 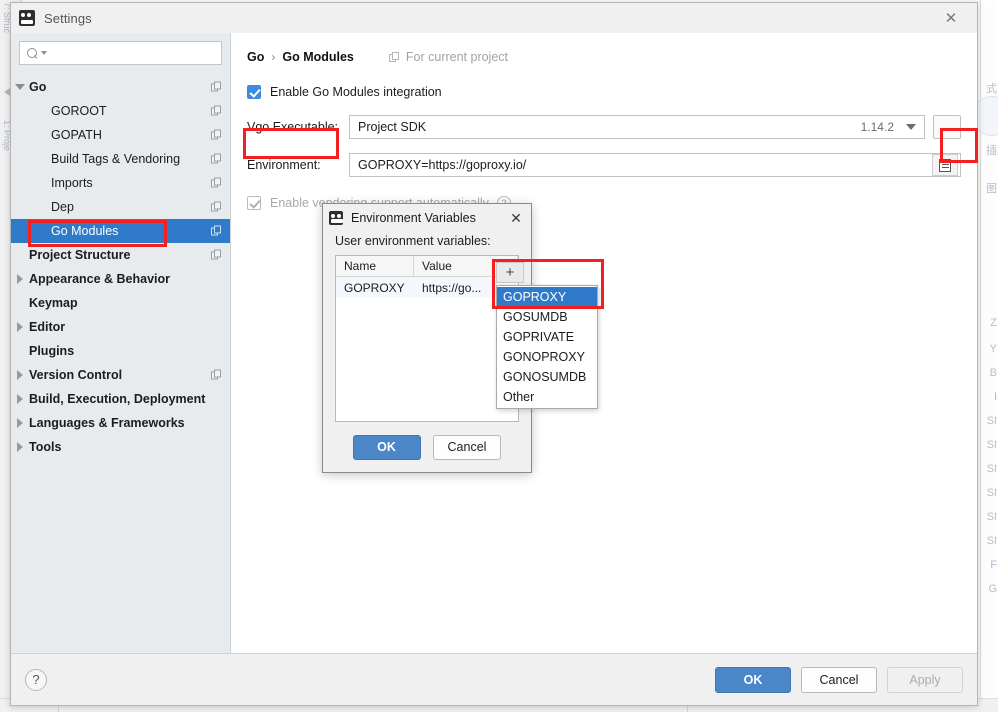 What do you see at coordinates (386, 447) in the screenshot?
I see `dialog-ok-button: OK` at bounding box center [386, 447].